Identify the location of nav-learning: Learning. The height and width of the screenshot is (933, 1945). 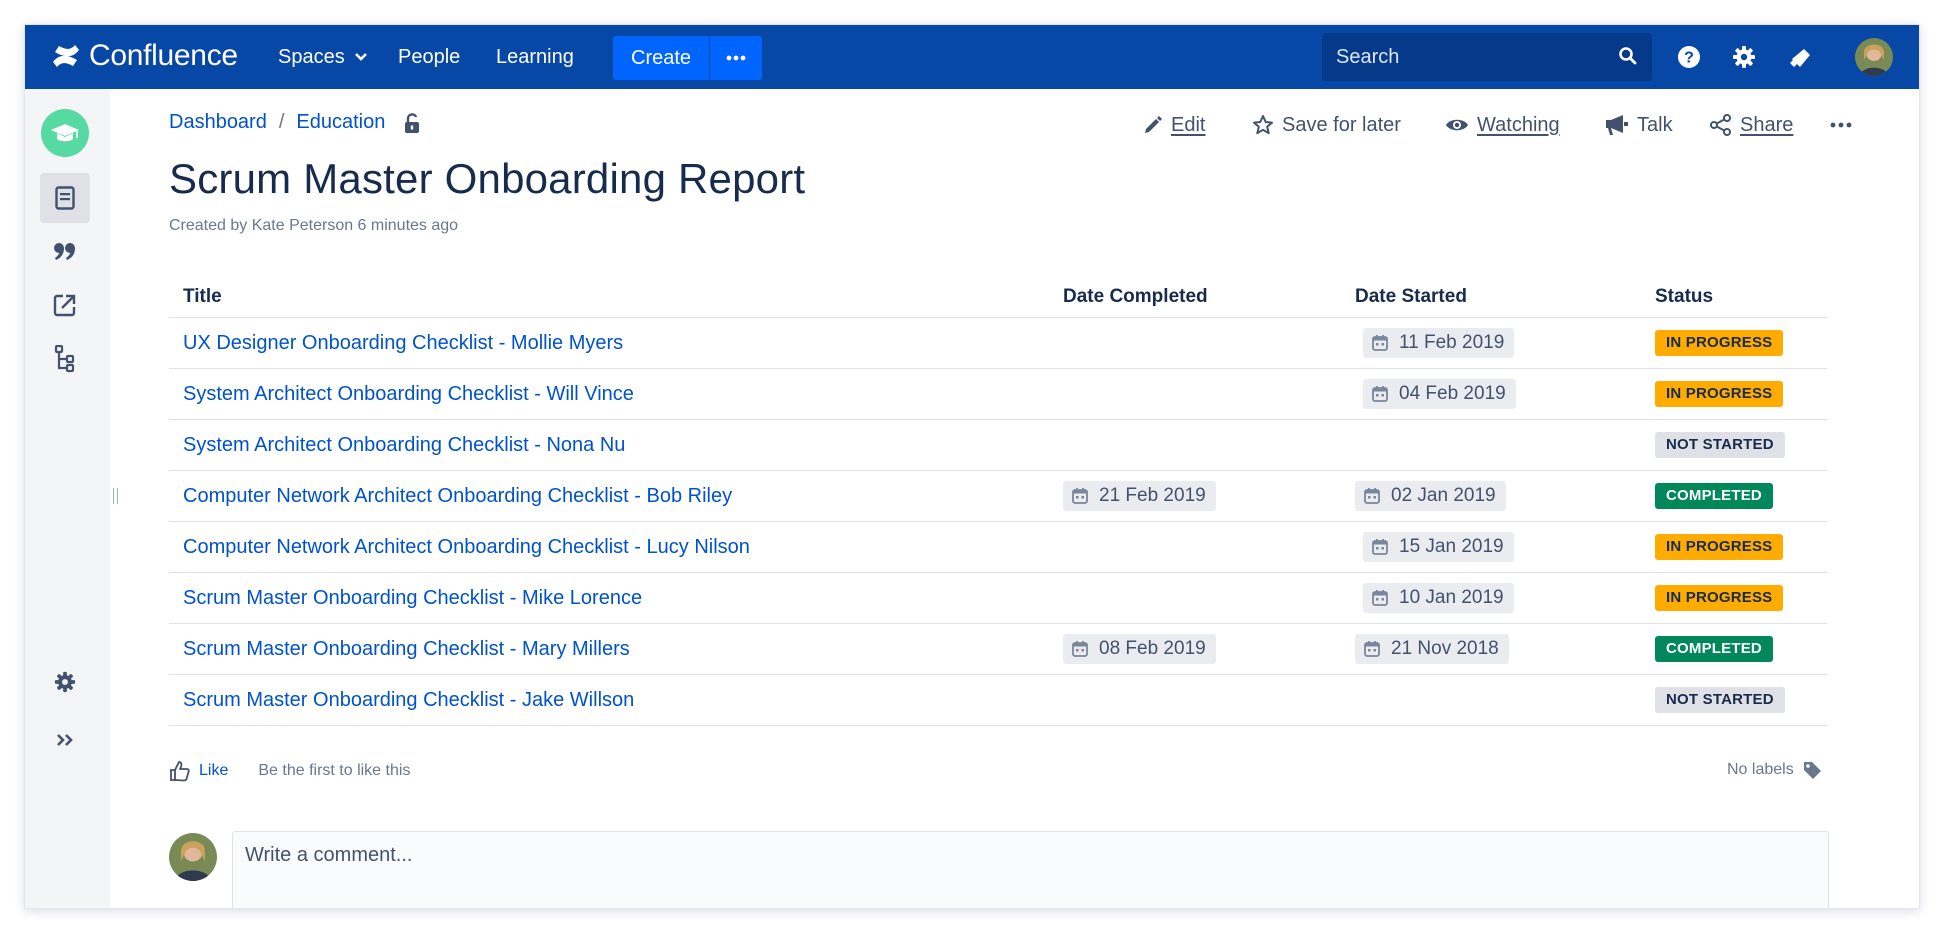
(535, 57).